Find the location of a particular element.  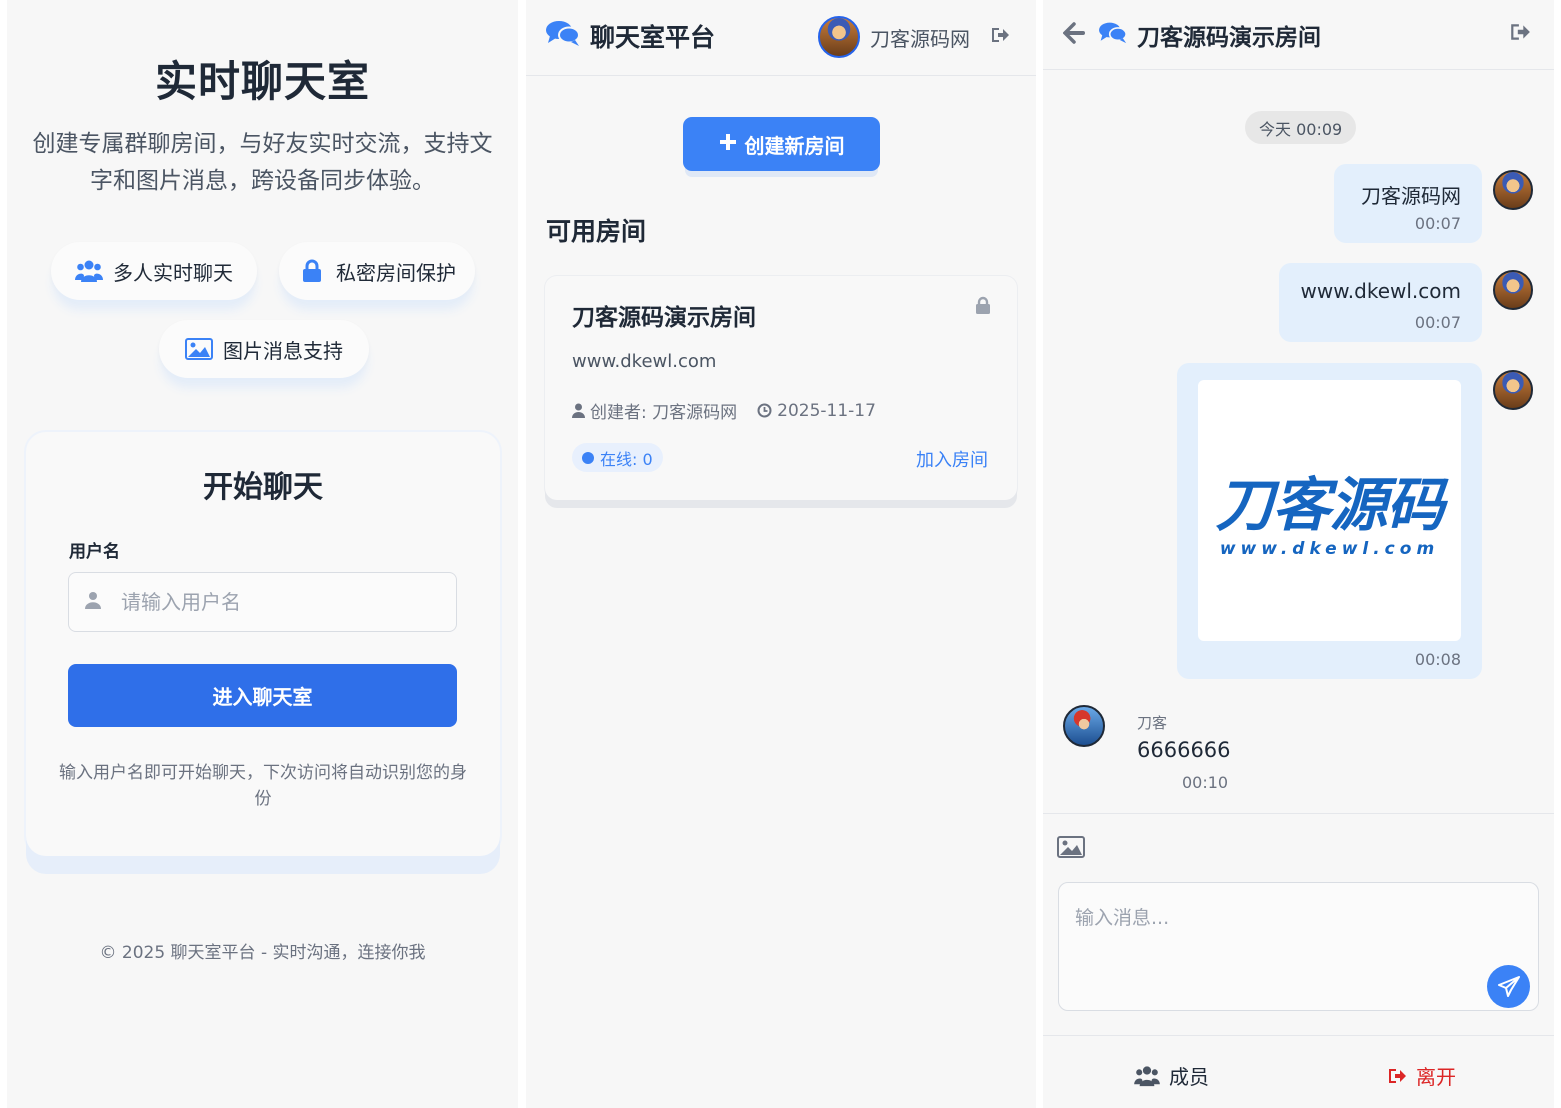

message-box is located at coordinates (1298, 946).